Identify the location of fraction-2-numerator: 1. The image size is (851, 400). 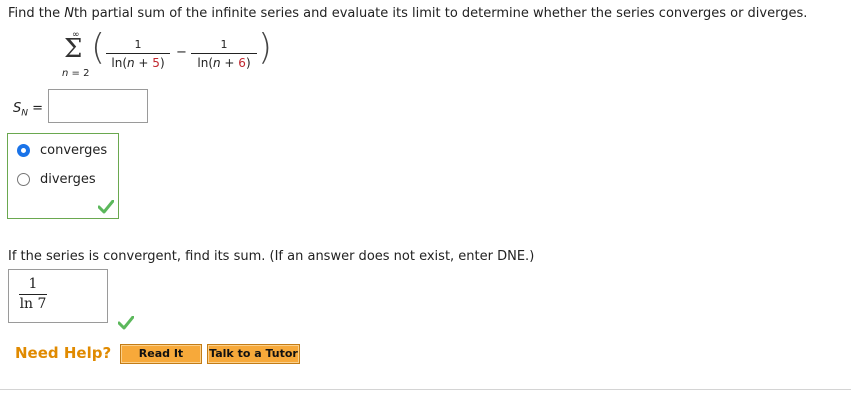
(224, 44).